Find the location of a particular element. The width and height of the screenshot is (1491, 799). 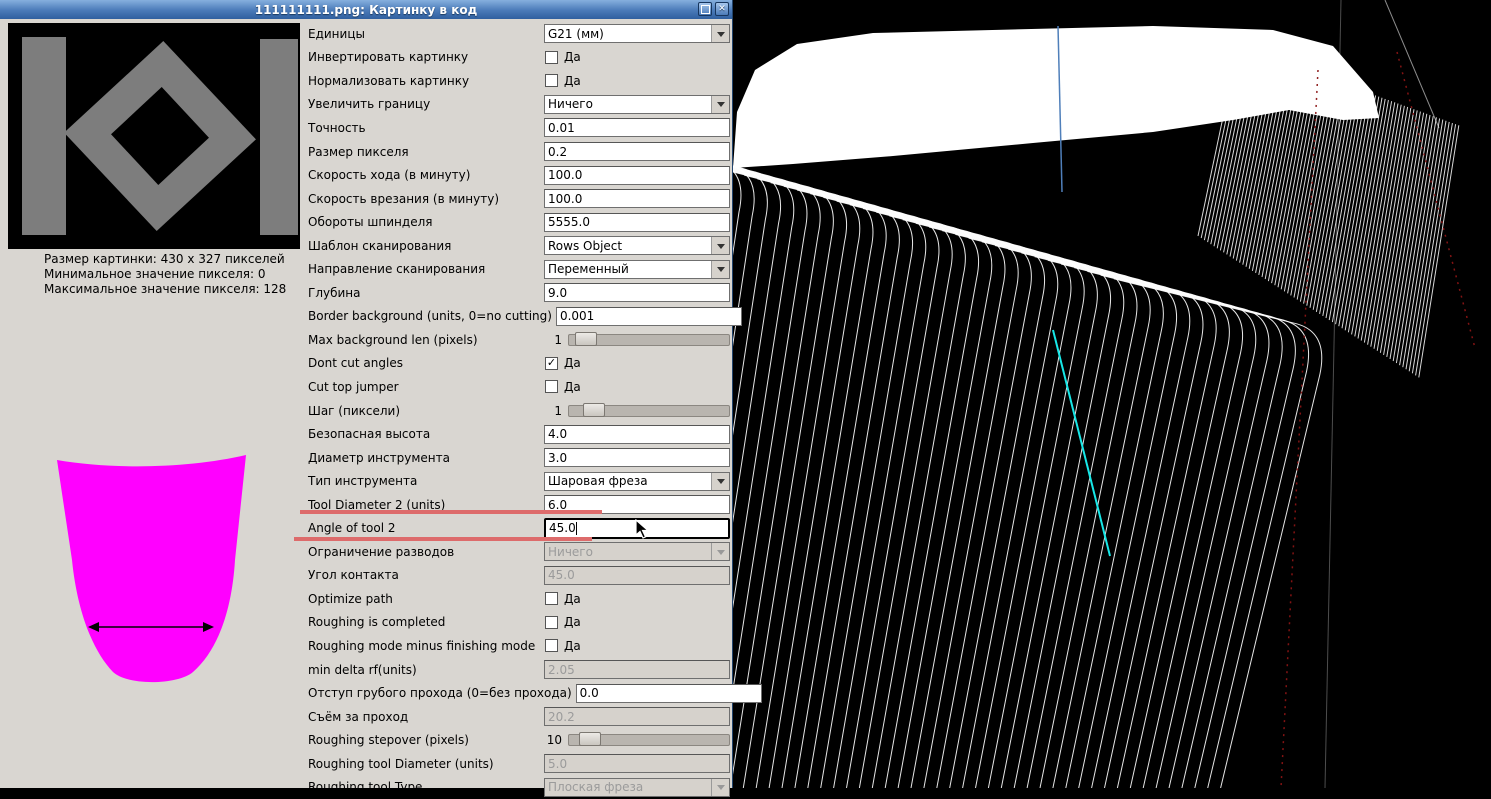

roughing-offset-input: 0.0 is located at coordinates (669, 693).